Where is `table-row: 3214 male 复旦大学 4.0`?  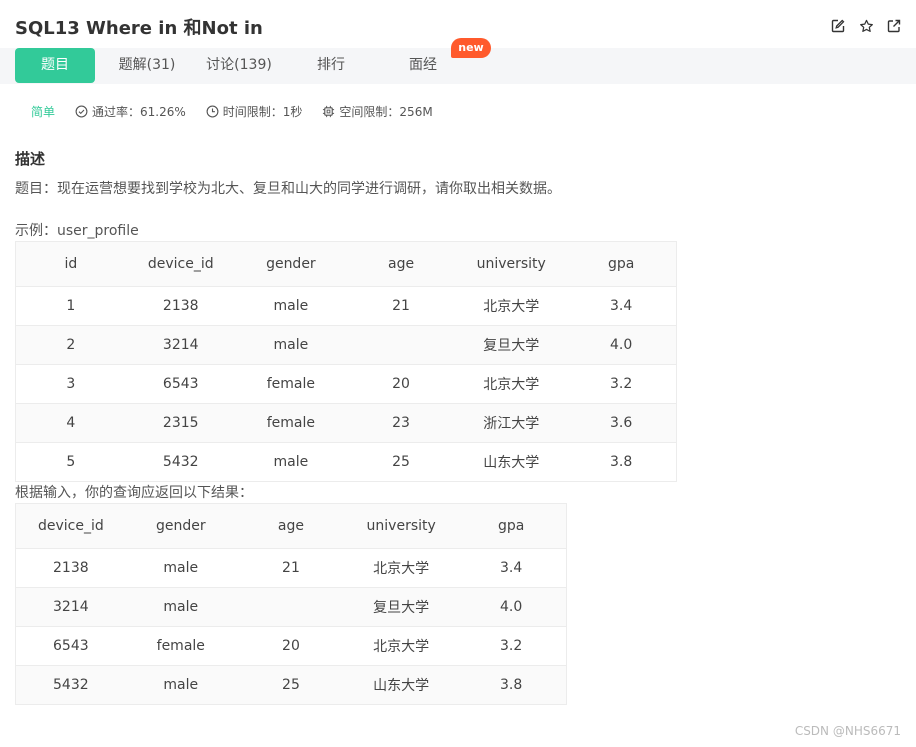 table-row: 3214 male 复旦大学 4.0 is located at coordinates (291, 607).